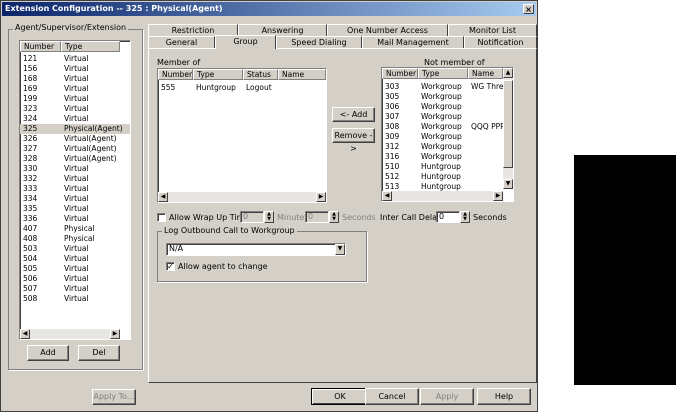  I want to click on remove-from-group-button: Remove ->, so click(353, 140).